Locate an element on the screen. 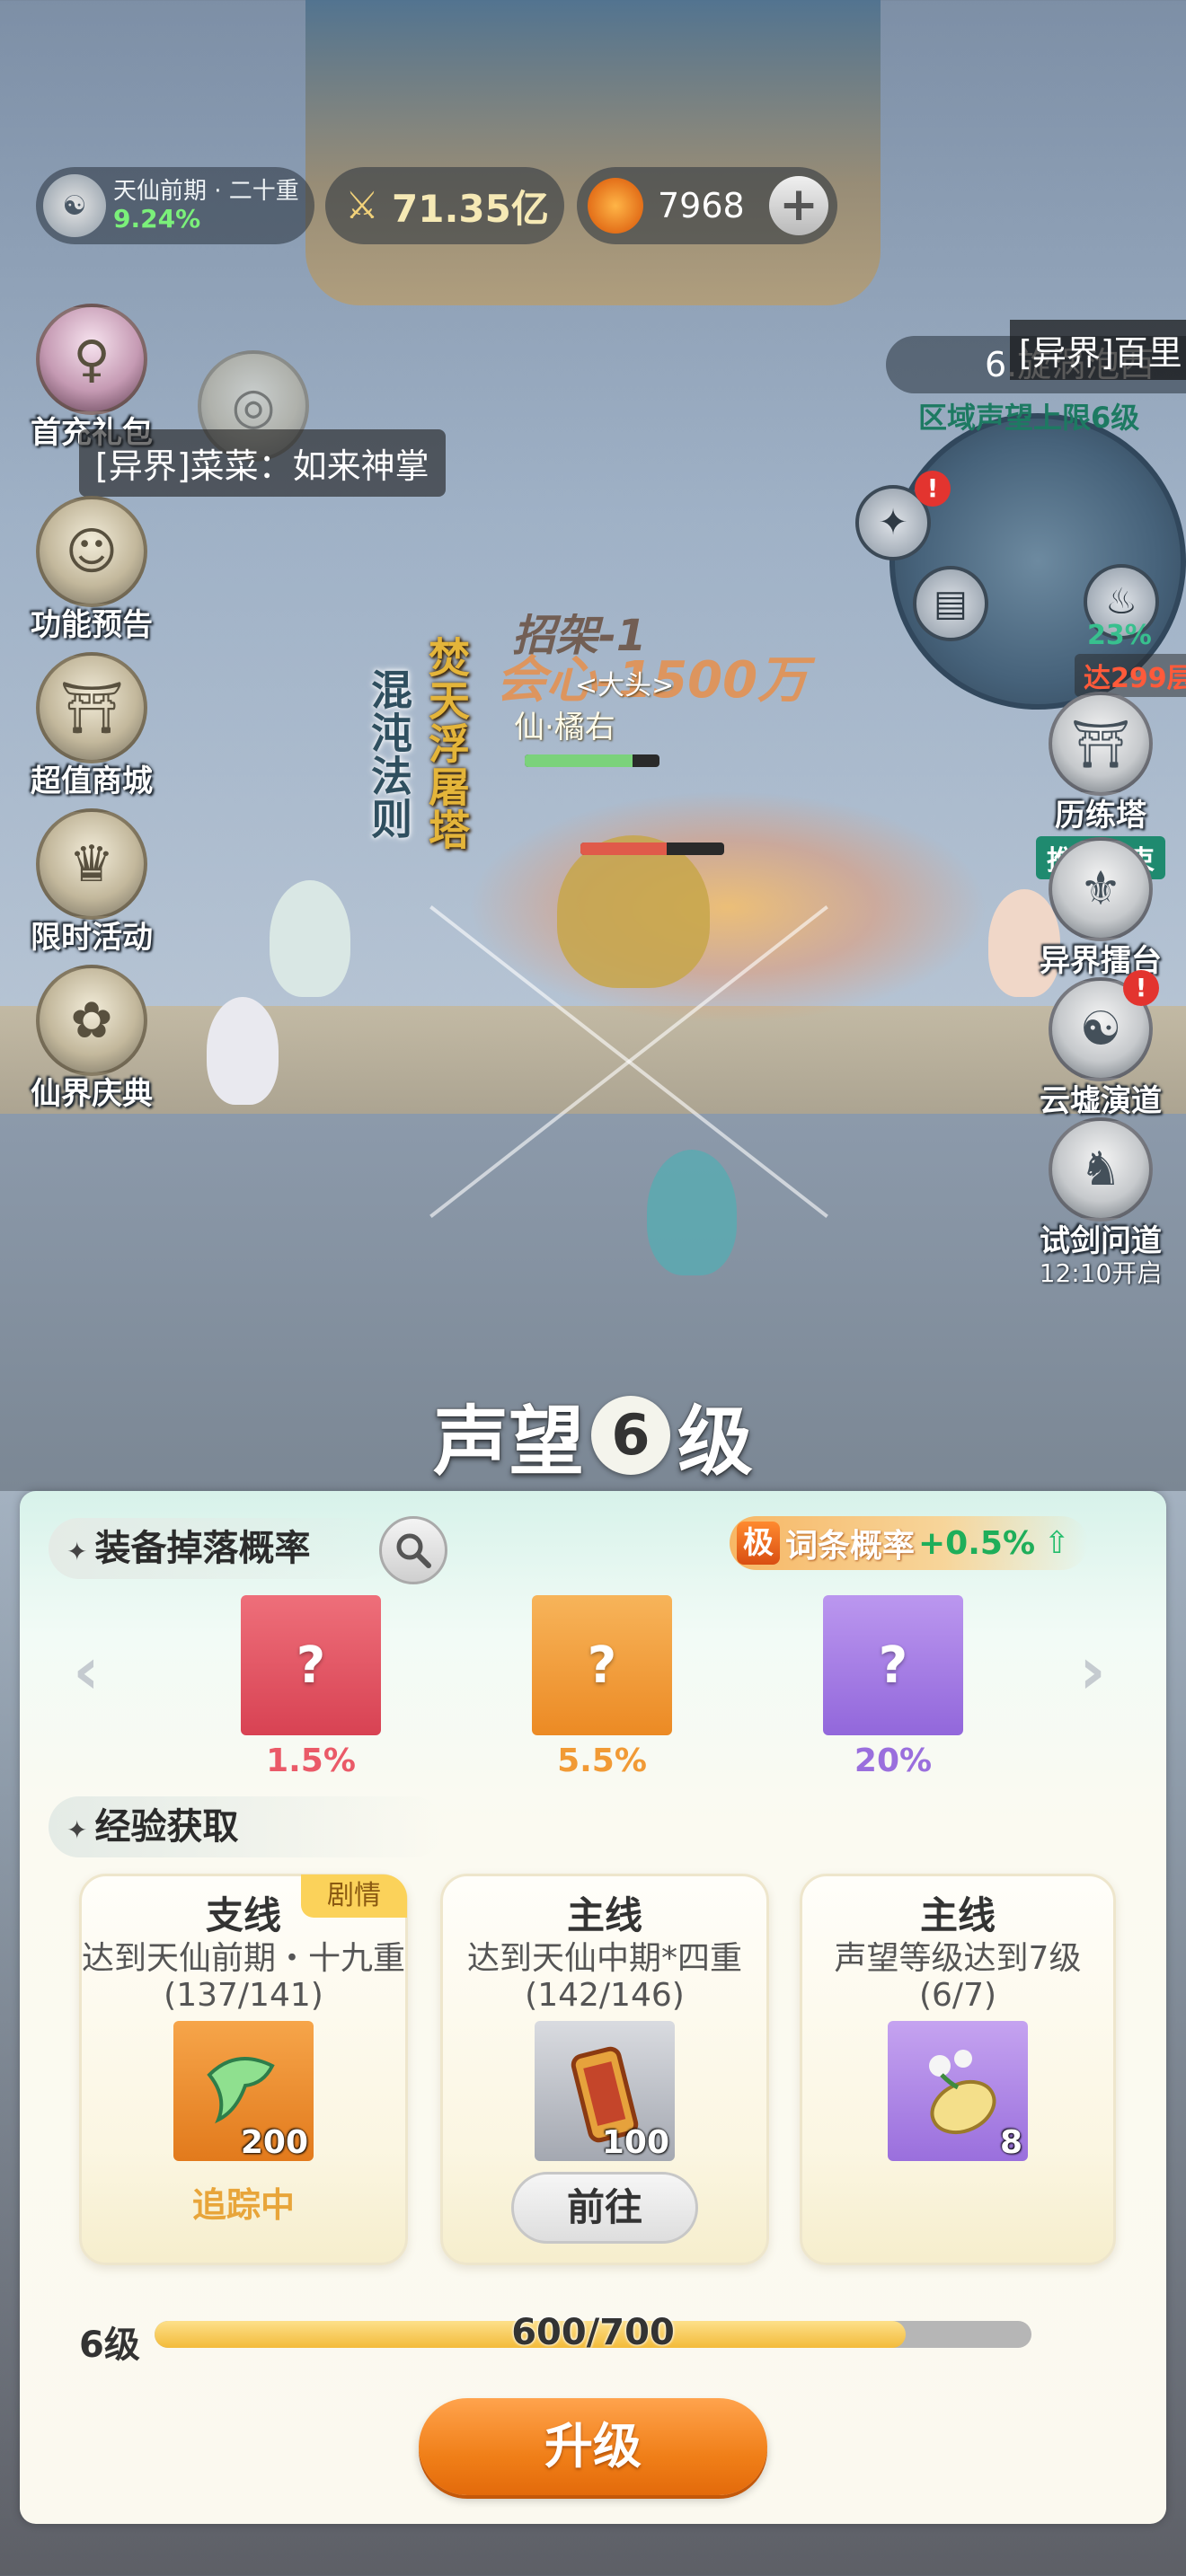 The width and height of the screenshot is (1186, 2576). prev-arrow-icon: ‹ is located at coordinates (86, 1671).